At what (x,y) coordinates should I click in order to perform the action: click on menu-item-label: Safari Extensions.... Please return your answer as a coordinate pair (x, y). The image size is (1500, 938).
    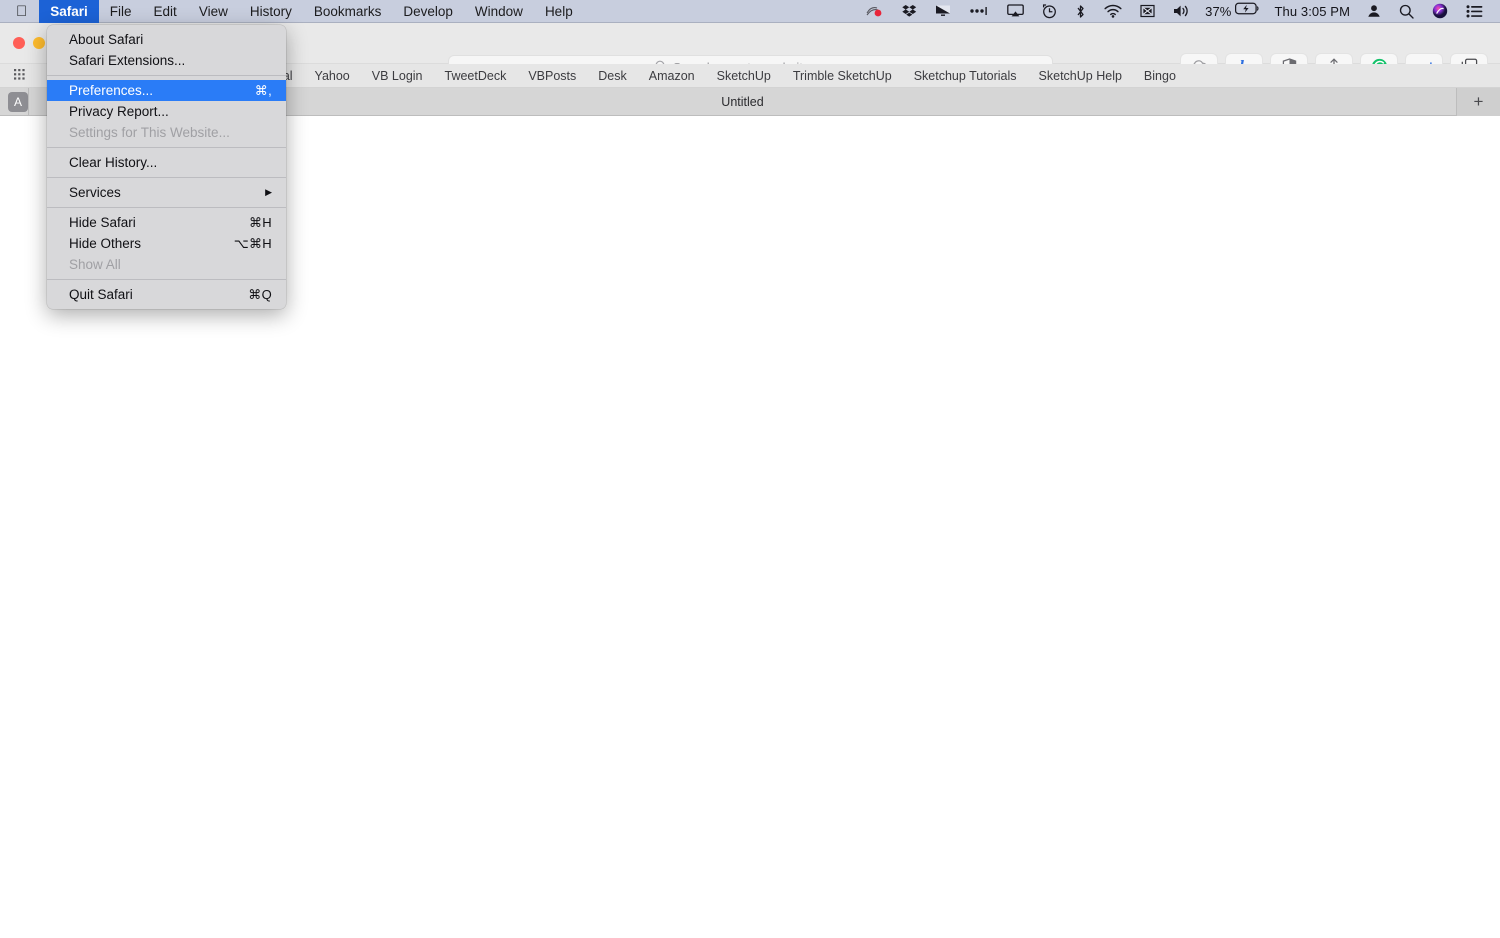
    Looking at the image, I should click on (127, 60).